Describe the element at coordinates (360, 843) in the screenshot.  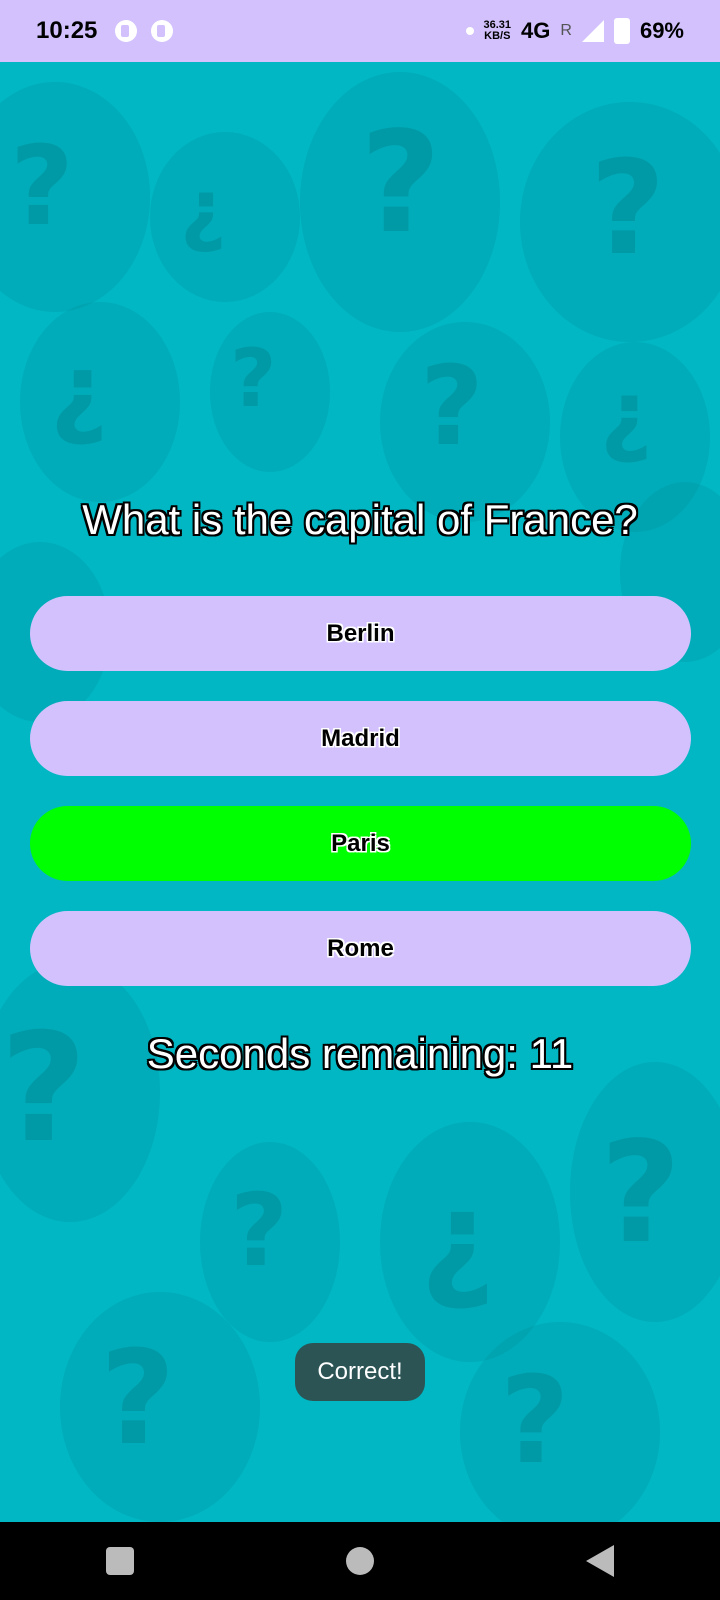
I see `answer-button-paris: Paris` at that location.